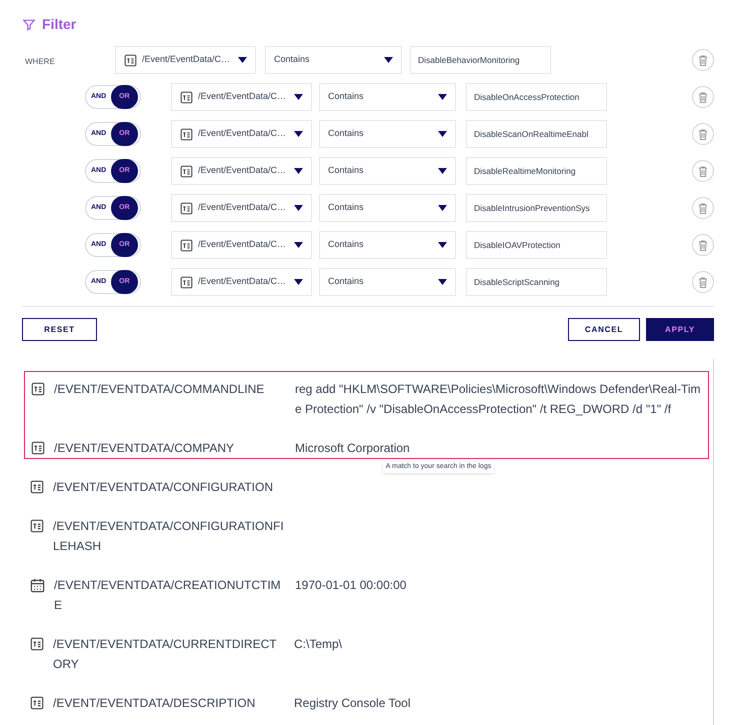 The image size is (740, 725). Describe the element at coordinates (59, 329) in the screenshot. I see `reset-button: RESET` at that location.